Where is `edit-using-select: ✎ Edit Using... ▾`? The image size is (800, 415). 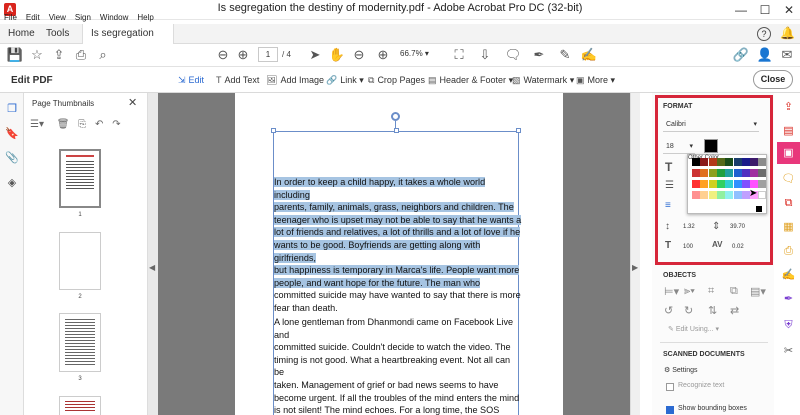
edit-using-select: ✎ Edit Using... ▾ is located at coordinates (693, 329).